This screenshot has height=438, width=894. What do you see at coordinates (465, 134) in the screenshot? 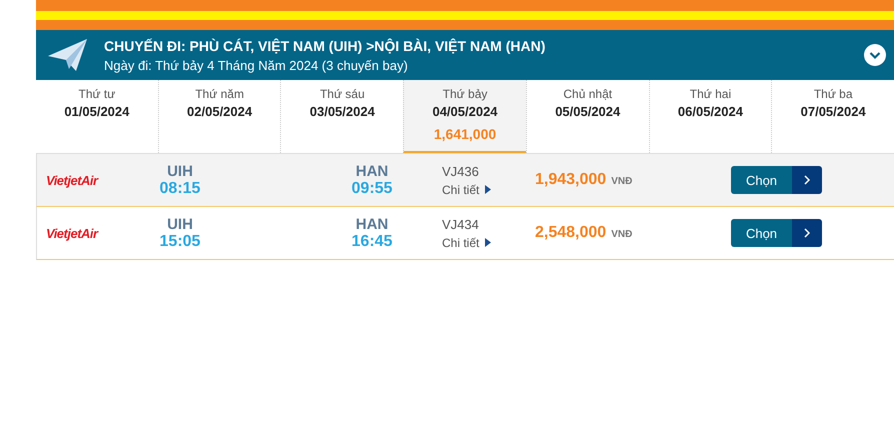
I see `lowest-price: 1,641,000` at bounding box center [465, 134].